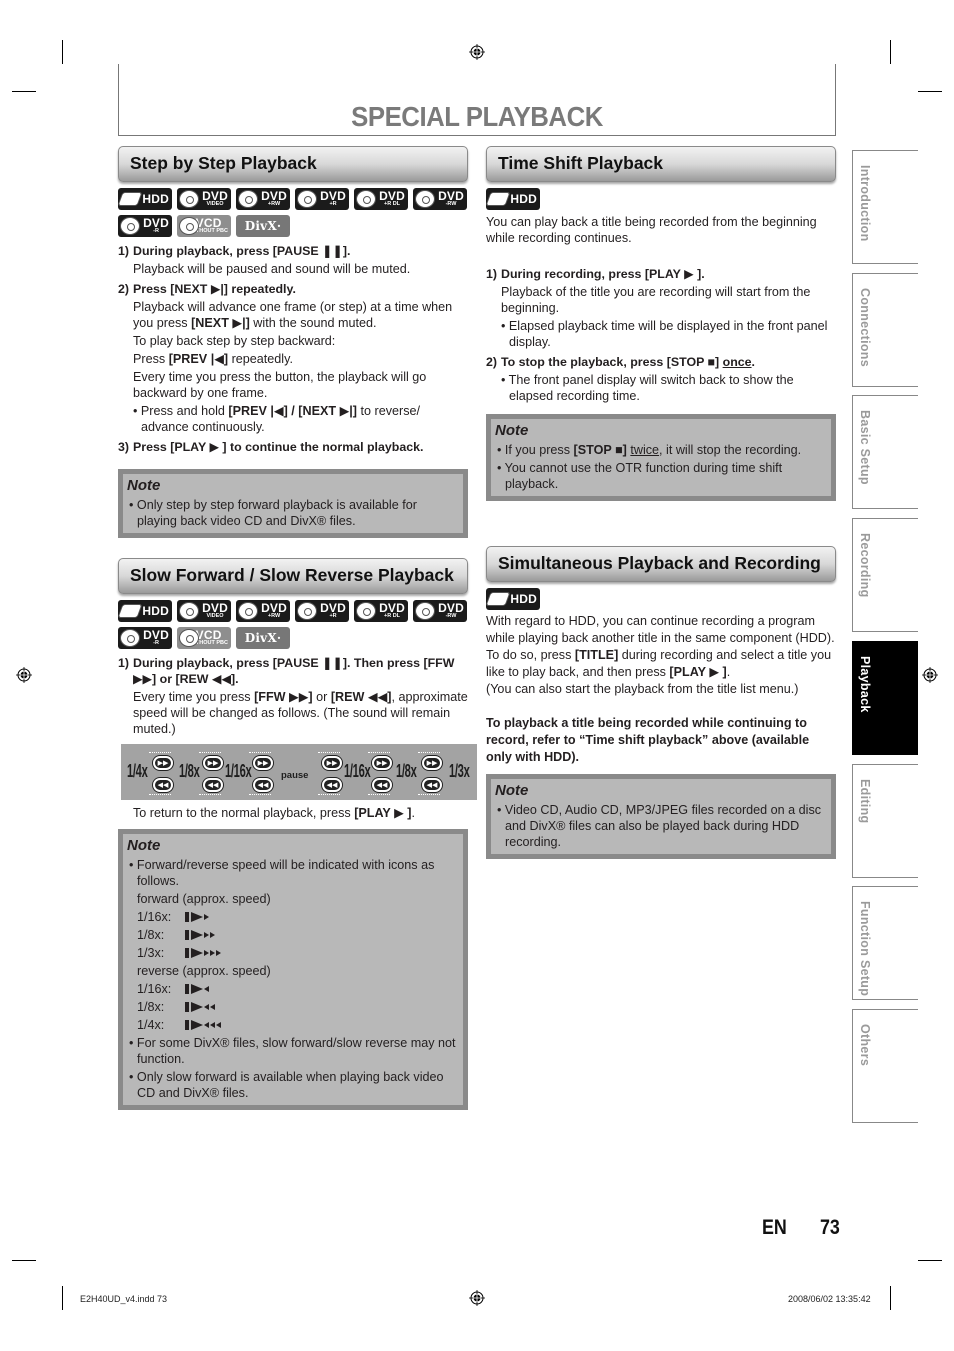  Describe the element at coordinates (885, 207) in the screenshot. I see `side-tab-introduction: Introduction` at that location.